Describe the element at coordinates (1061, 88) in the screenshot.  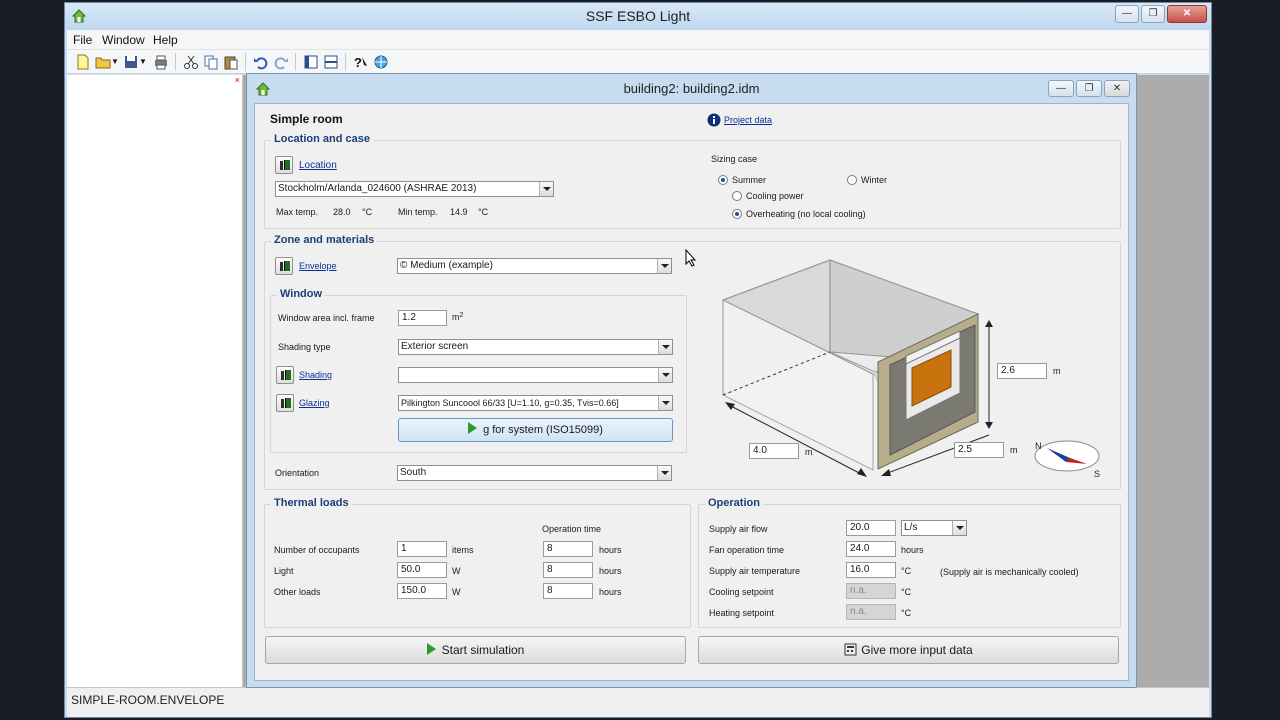
I see `doc-minimize-button: —` at that location.